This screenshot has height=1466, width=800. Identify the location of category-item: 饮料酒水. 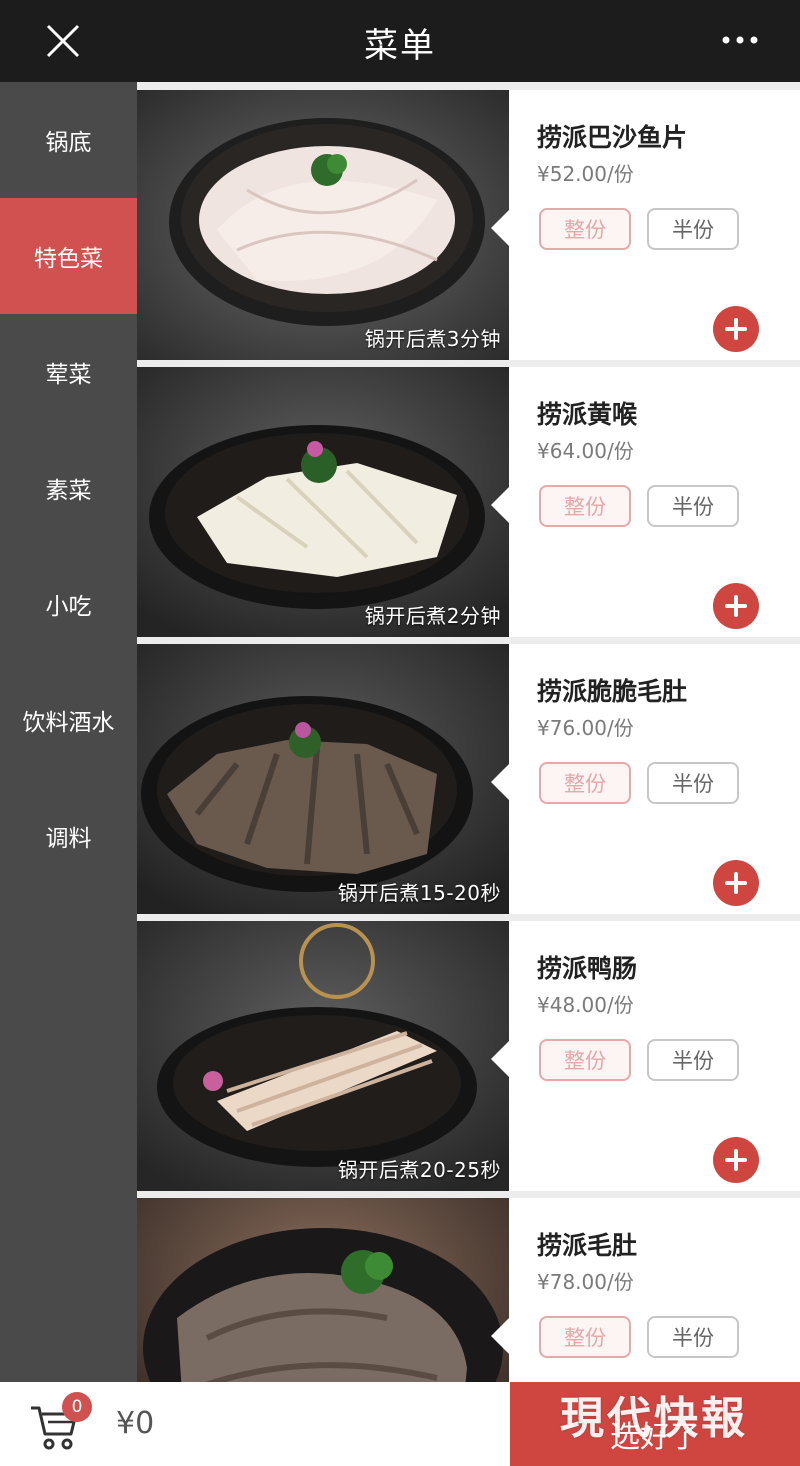
(68, 720).